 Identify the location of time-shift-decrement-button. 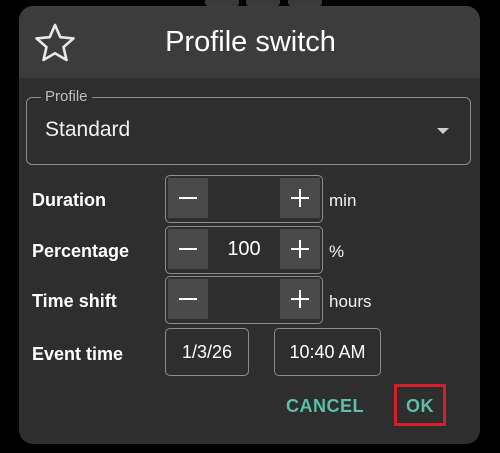
(188, 299).